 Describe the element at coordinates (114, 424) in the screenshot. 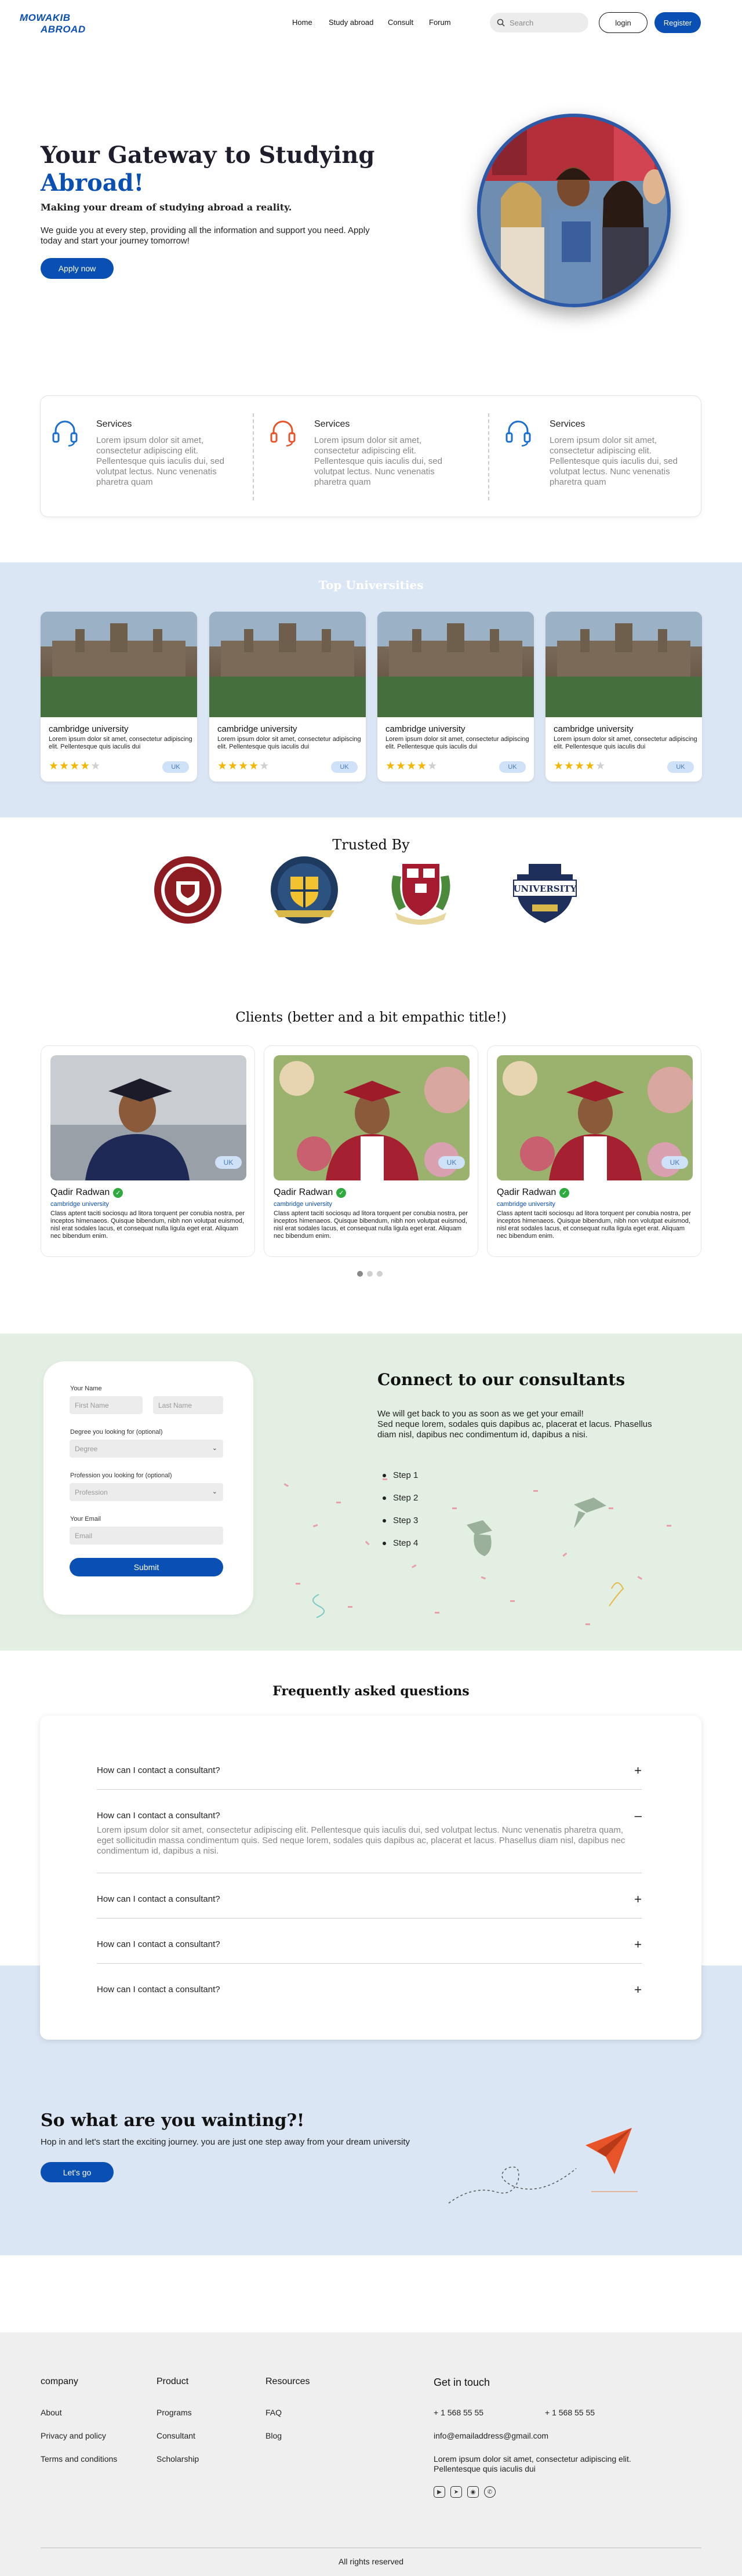

I see `service-title: Services` at that location.